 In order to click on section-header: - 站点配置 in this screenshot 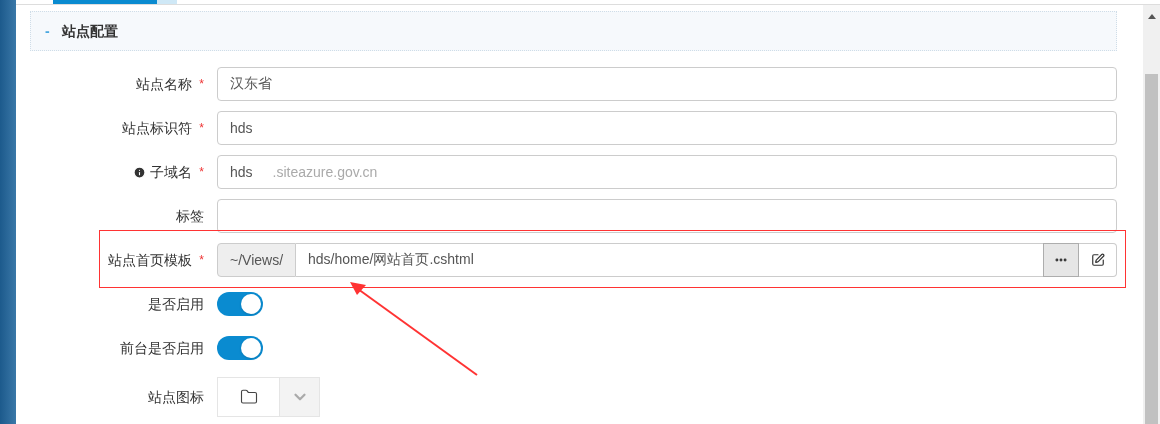, I will do `click(573, 31)`.